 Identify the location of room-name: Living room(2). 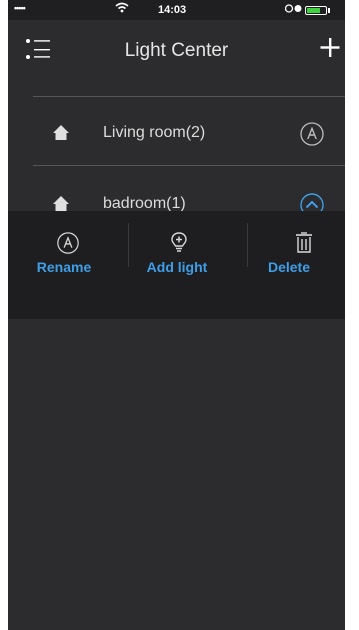
(154, 132).